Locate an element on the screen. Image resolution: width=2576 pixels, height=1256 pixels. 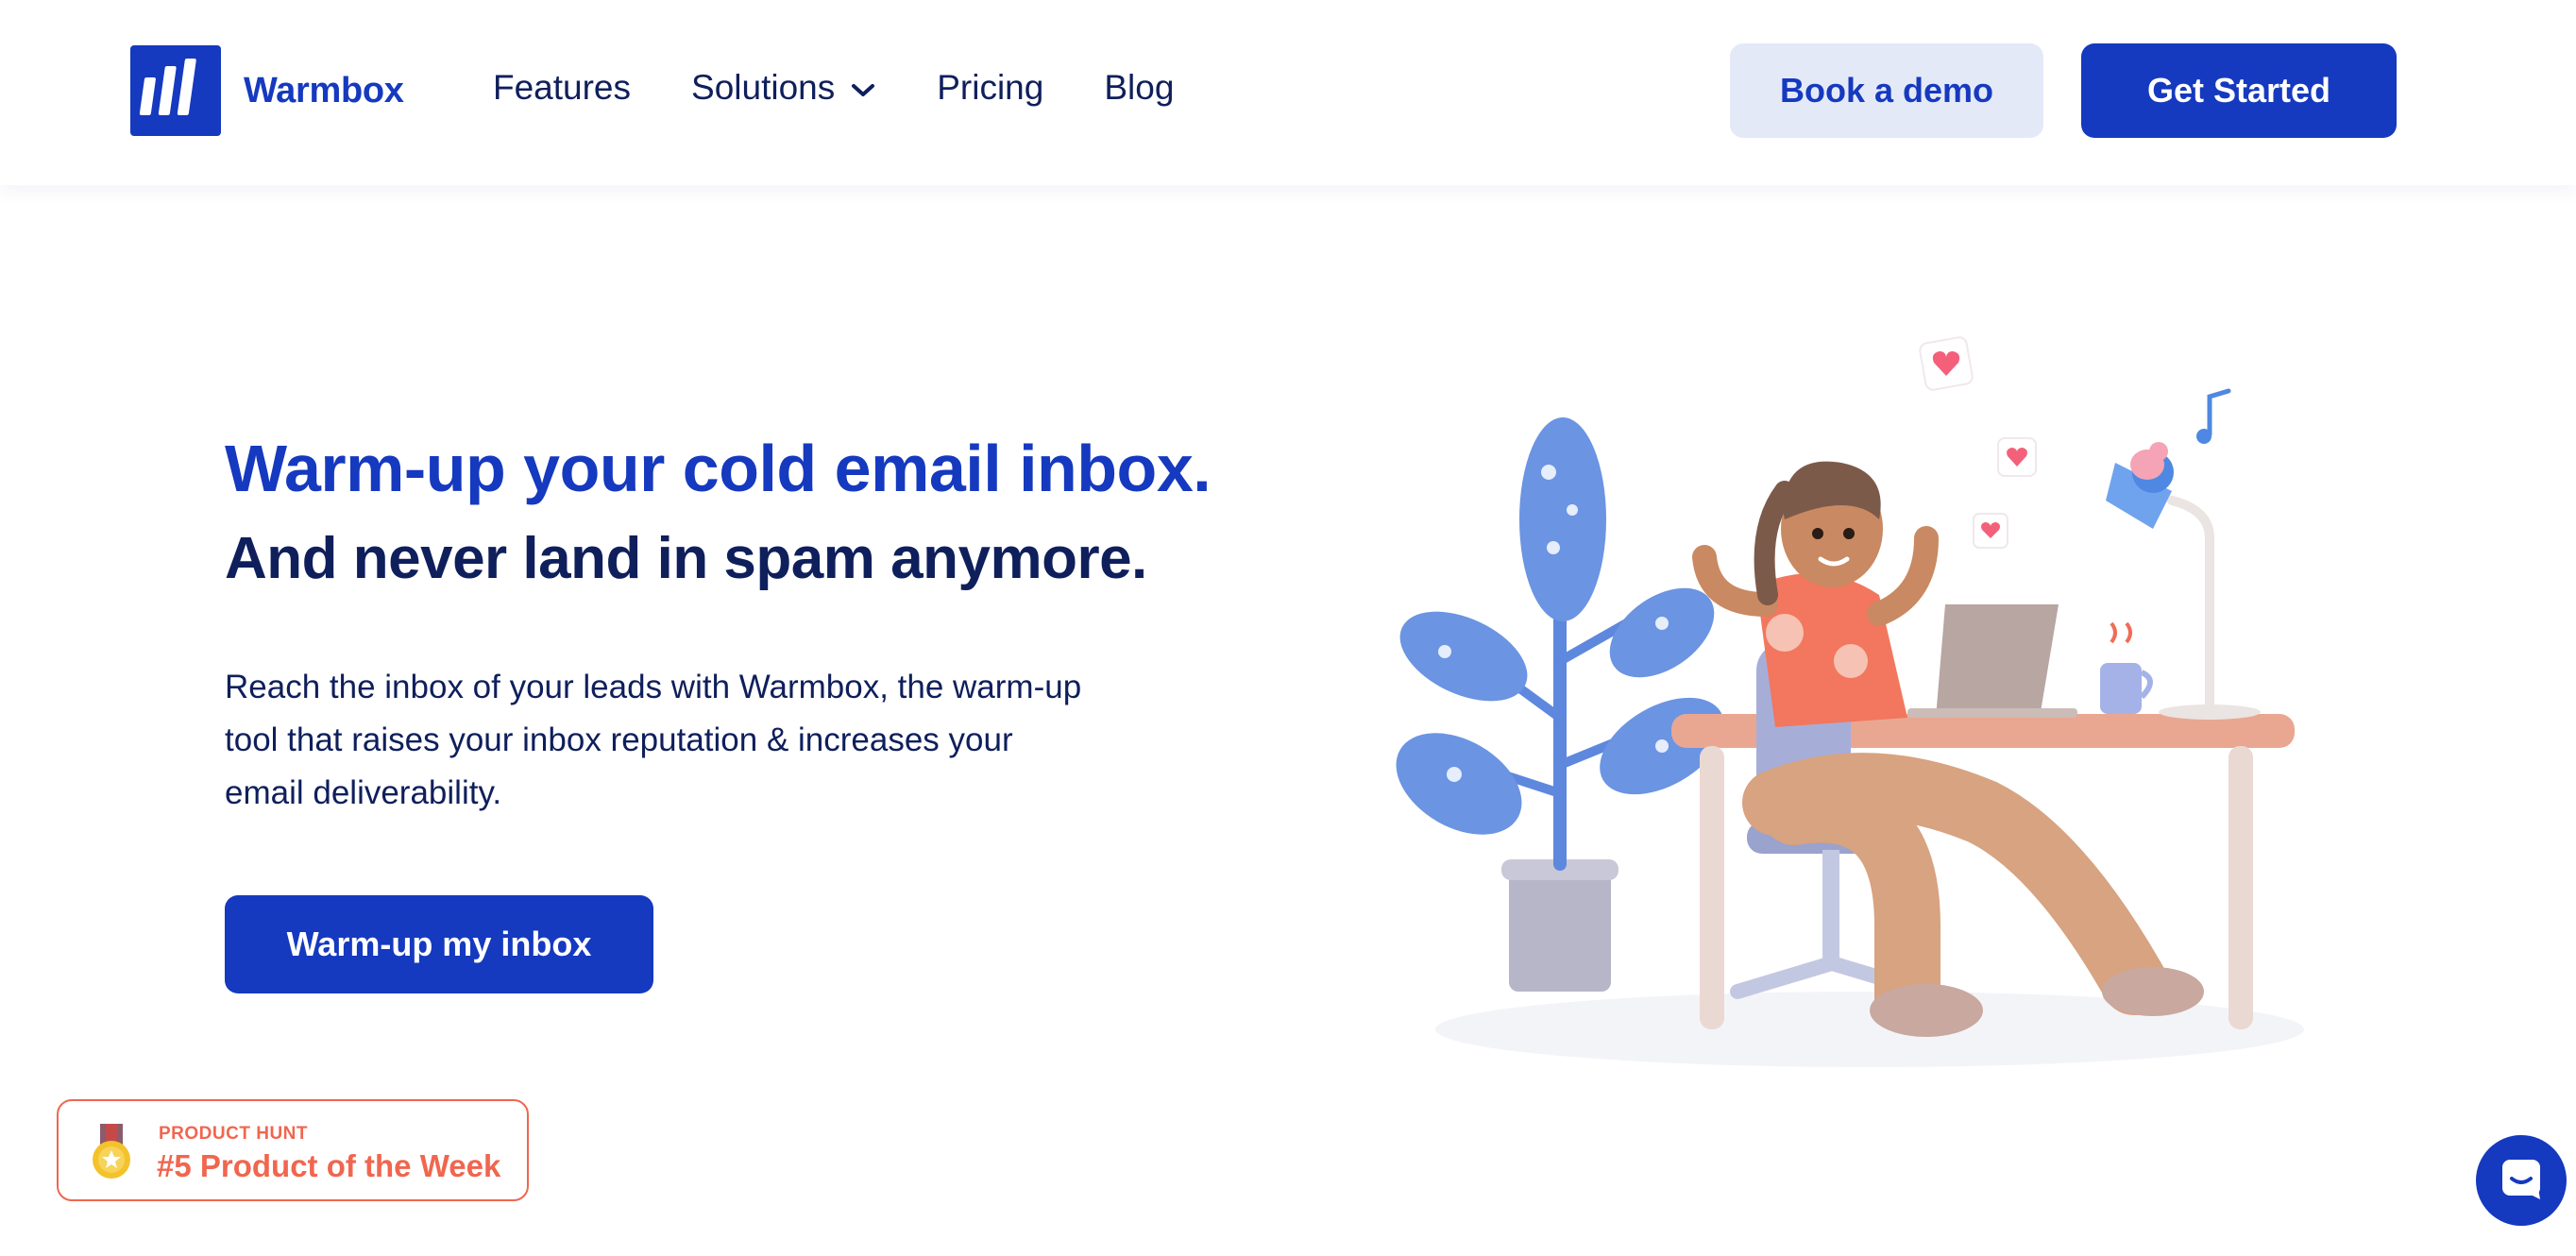
nav-item-label: Solutions is located at coordinates (763, 87).